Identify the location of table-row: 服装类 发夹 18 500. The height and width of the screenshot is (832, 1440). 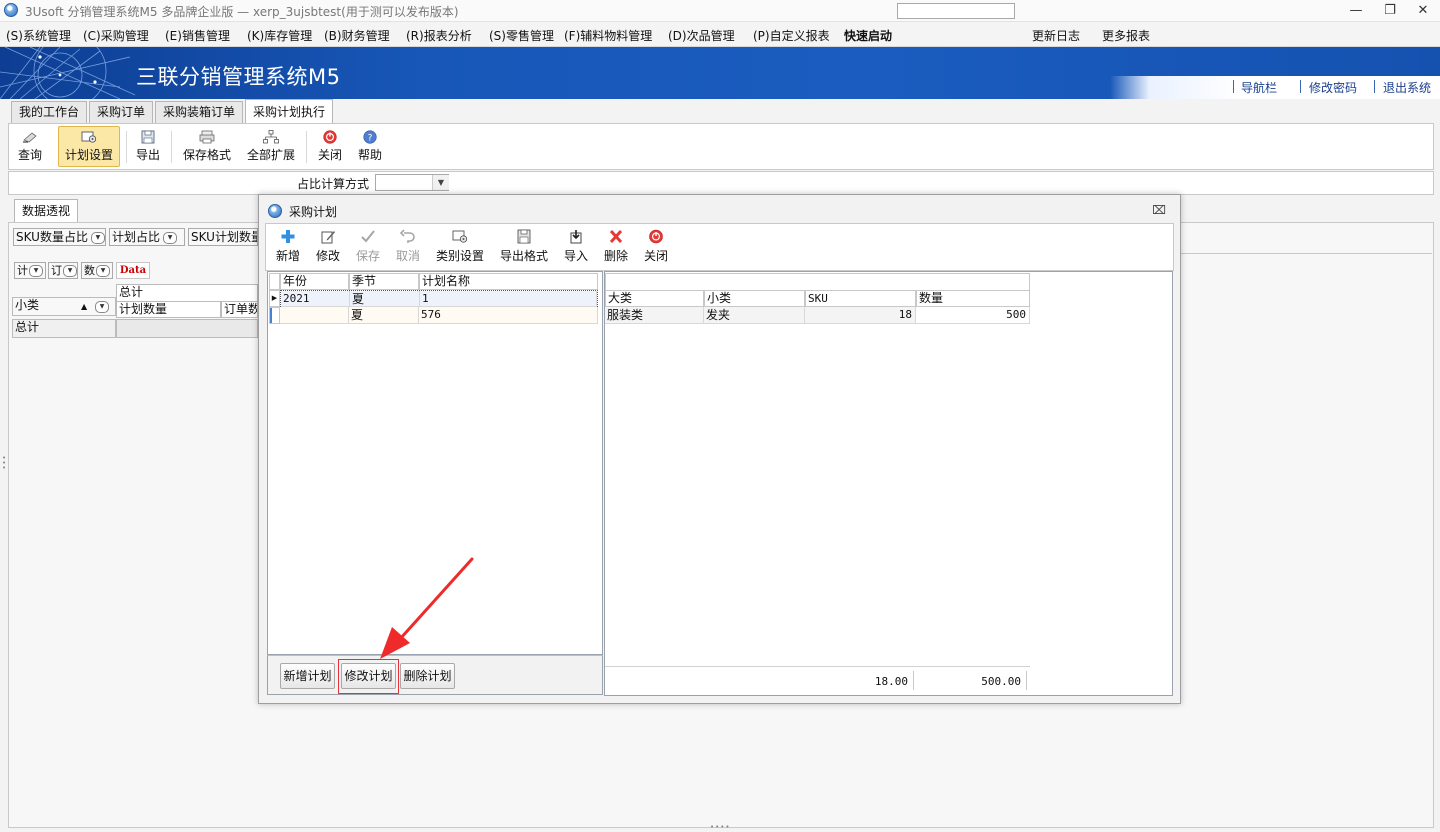
(817, 315).